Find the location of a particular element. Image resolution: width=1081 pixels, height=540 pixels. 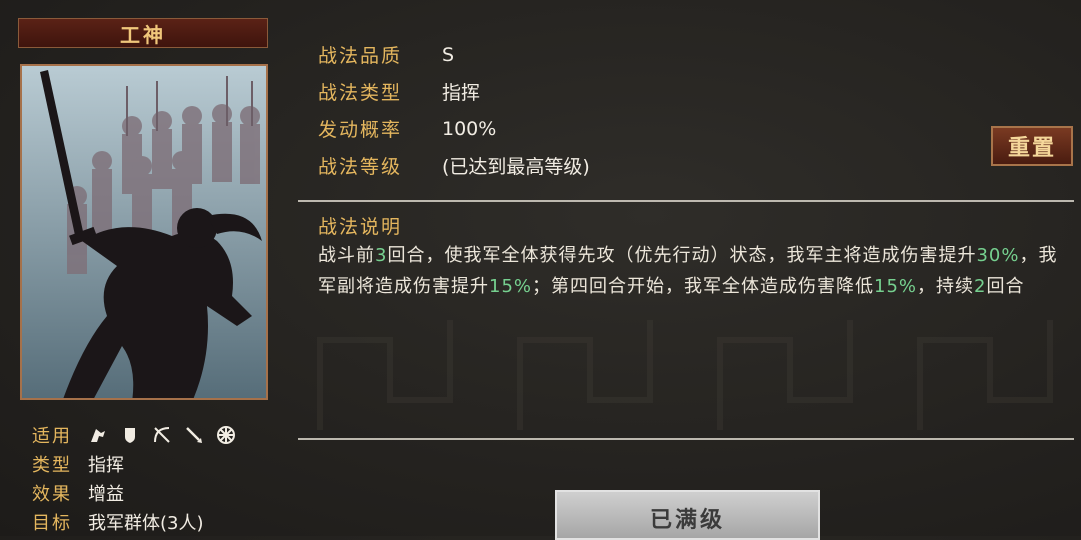

bow-icon is located at coordinates (162, 435).